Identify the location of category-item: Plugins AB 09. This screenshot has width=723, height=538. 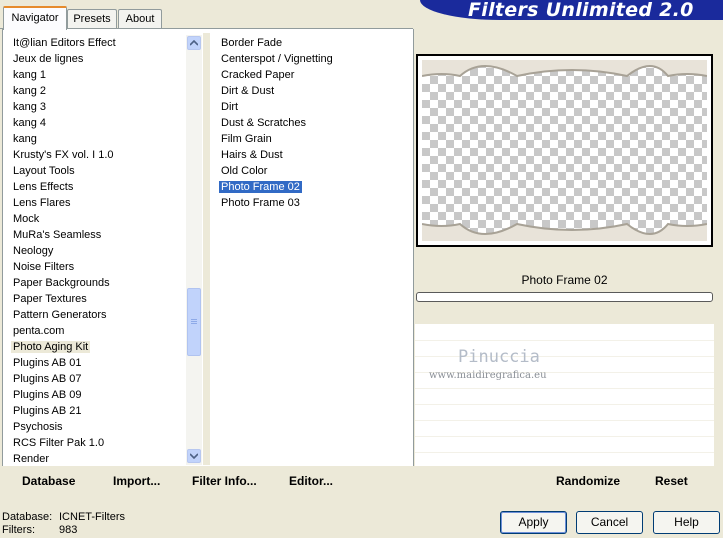
(47, 395).